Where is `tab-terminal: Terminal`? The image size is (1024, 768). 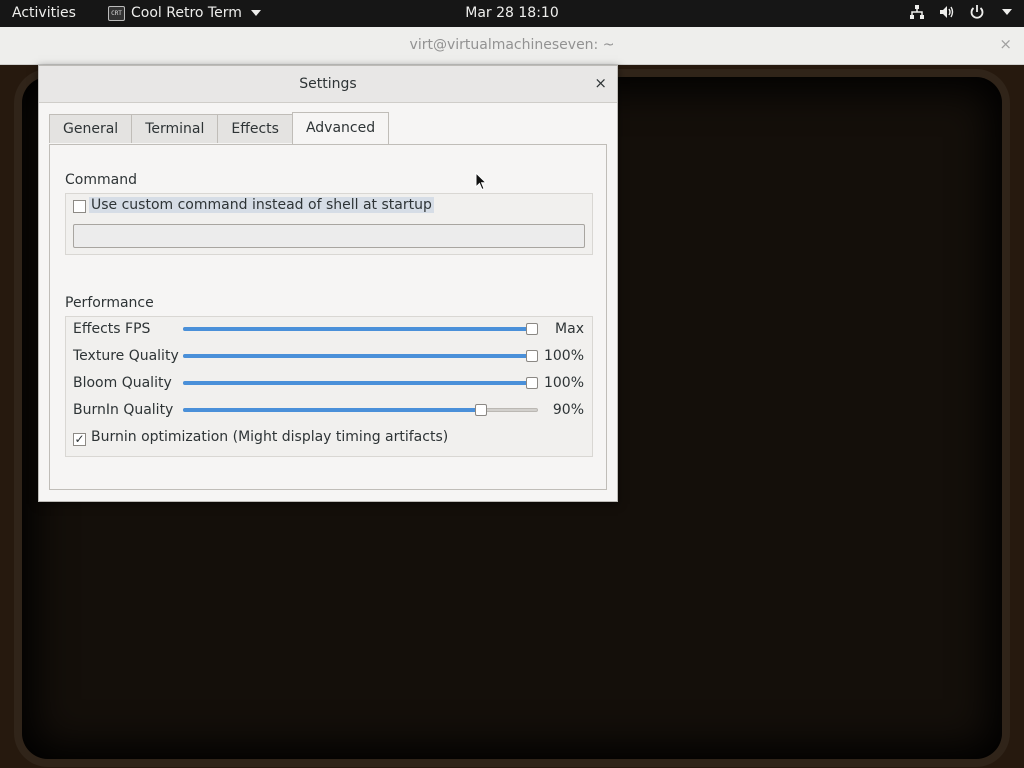
tab-terminal: Terminal is located at coordinates (175, 128).